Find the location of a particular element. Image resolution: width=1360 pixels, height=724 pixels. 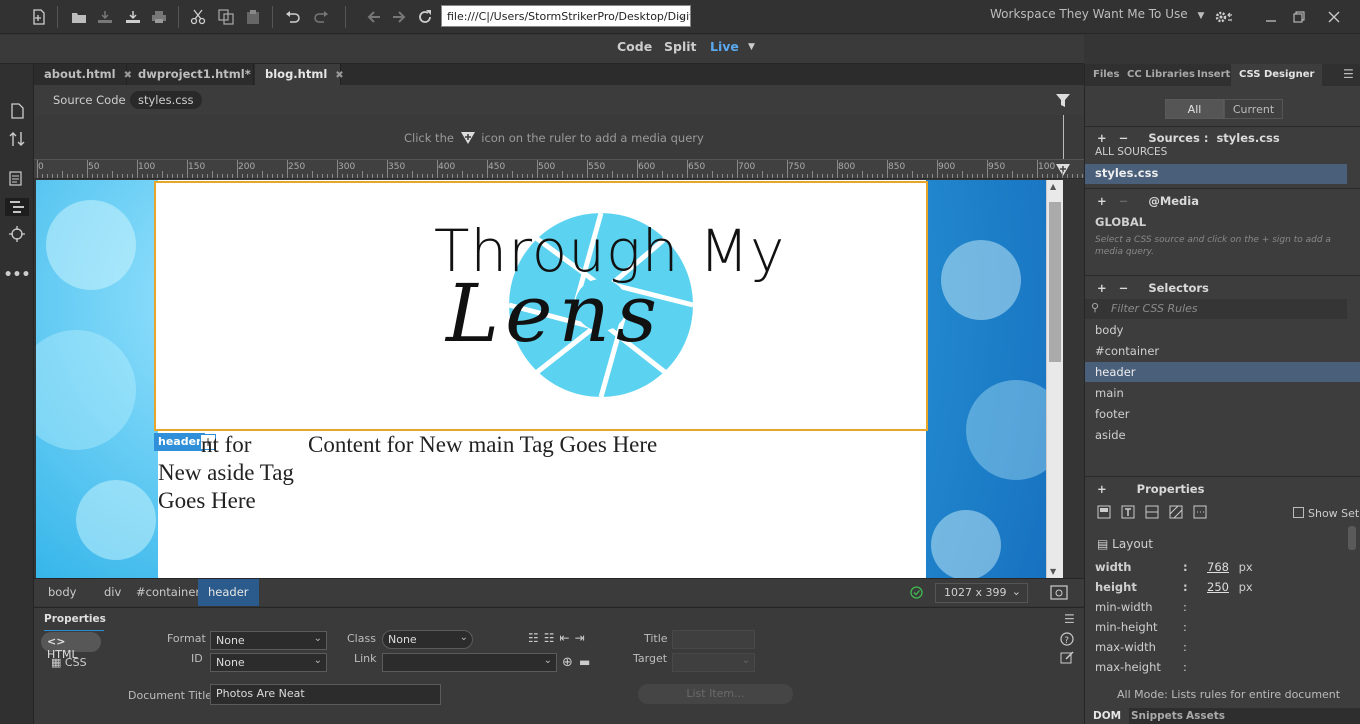

show-set-checkbox is located at coordinates (1298, 512).